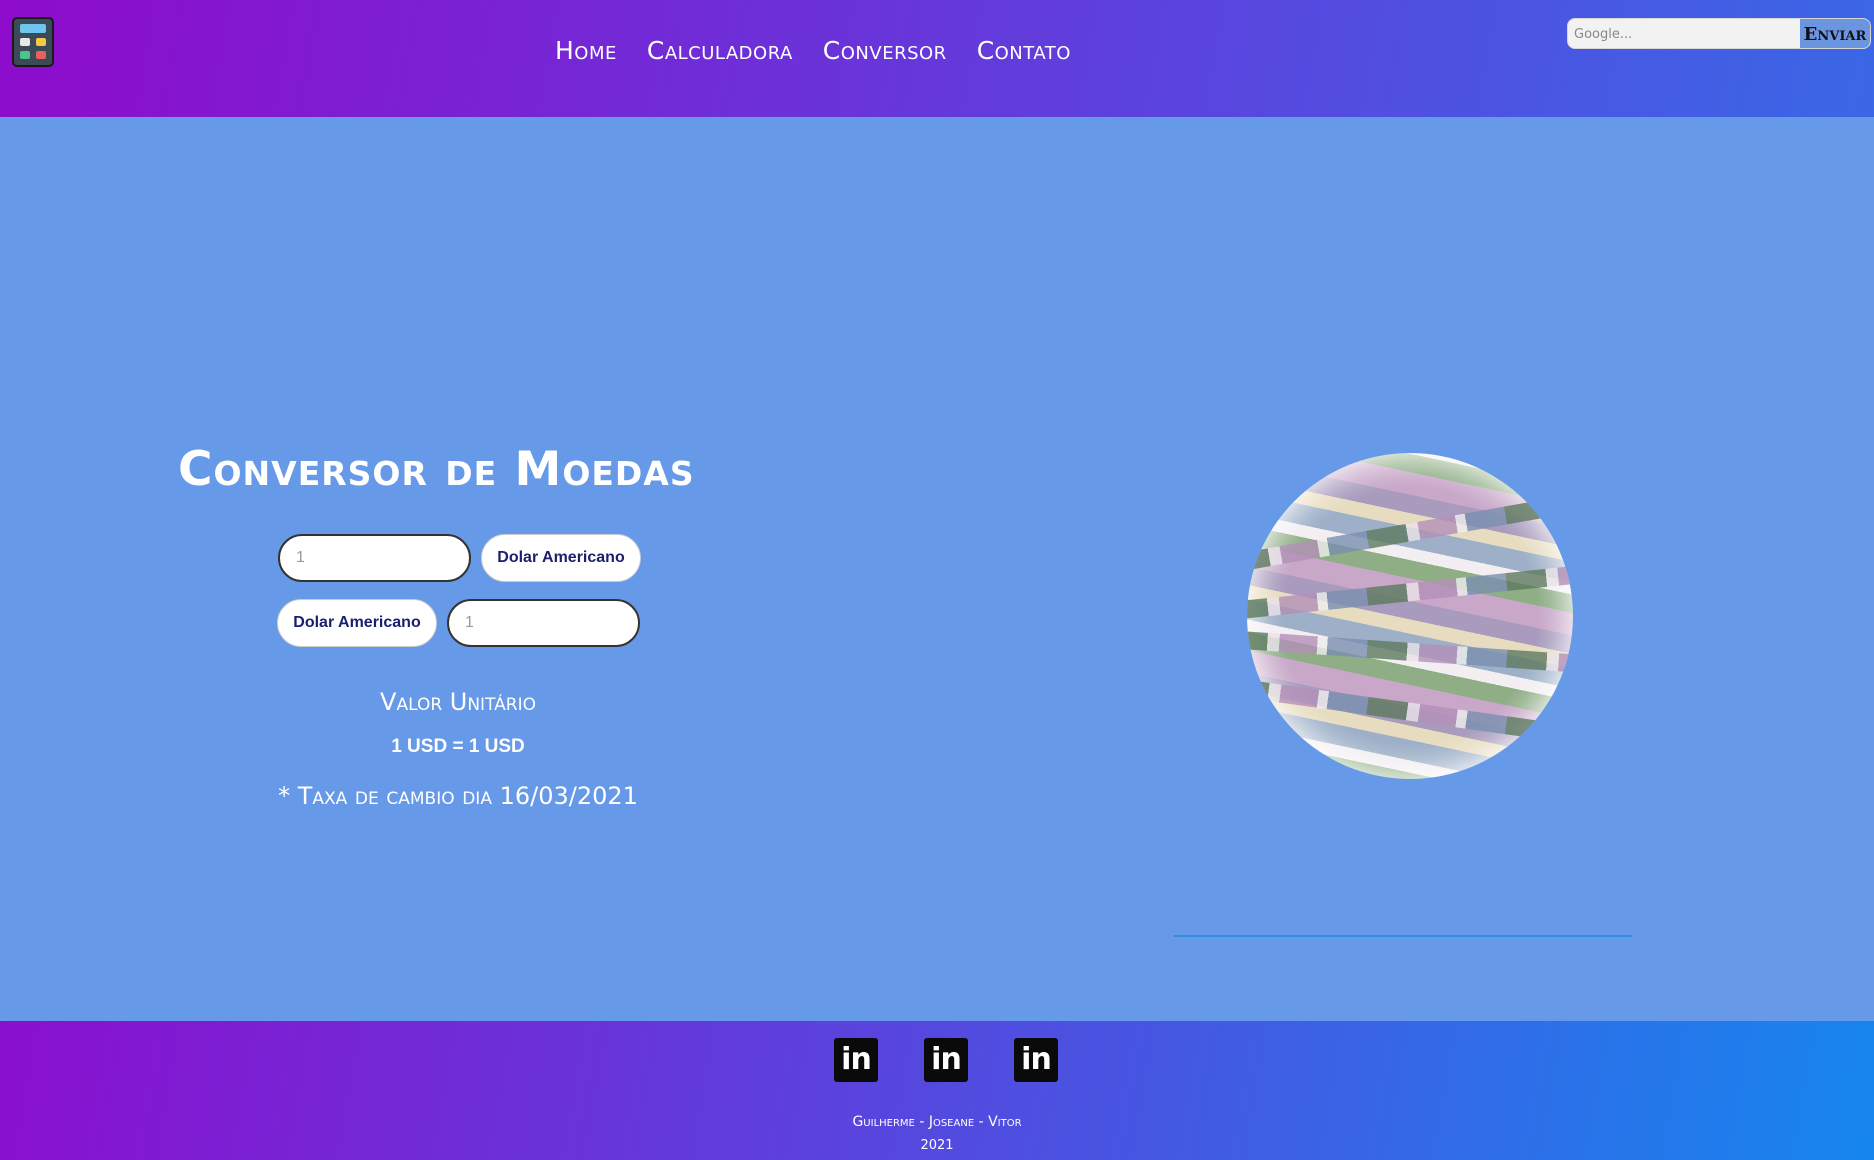 This screenshot has height=1160, width=1874. I want to click on calculator-icon, so click(33, 42).